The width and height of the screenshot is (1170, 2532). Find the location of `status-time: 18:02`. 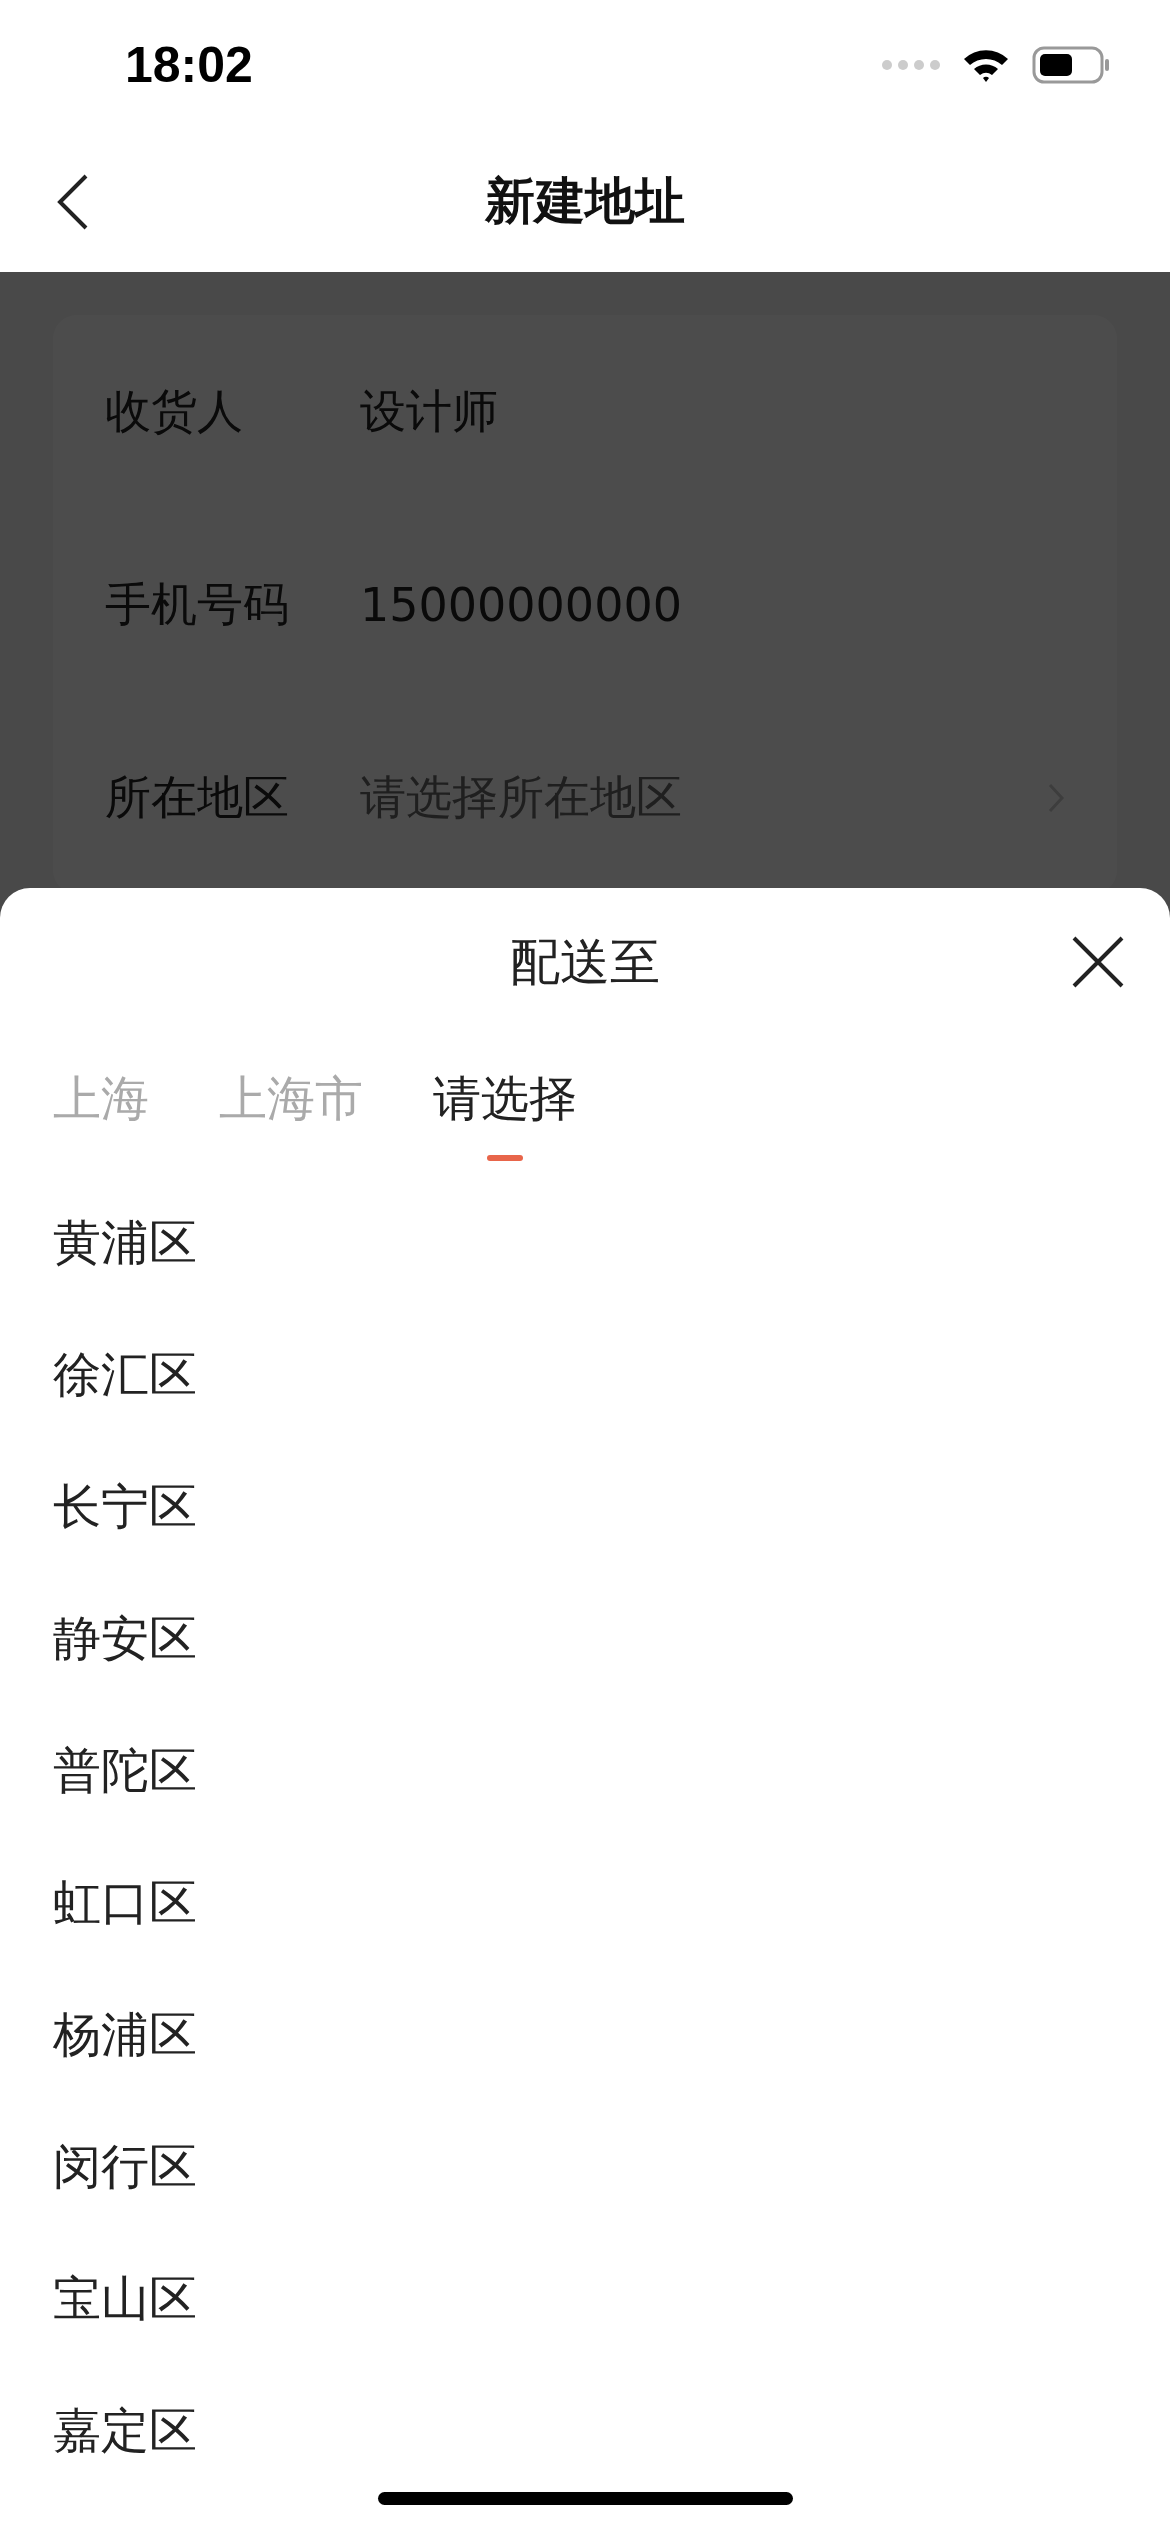

status-time: 18:02 is located at coordinates (189, 65).